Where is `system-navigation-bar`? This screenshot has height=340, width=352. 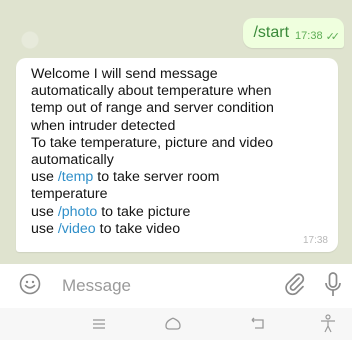
system-navigation-bar is located at coordinates (176, 324).